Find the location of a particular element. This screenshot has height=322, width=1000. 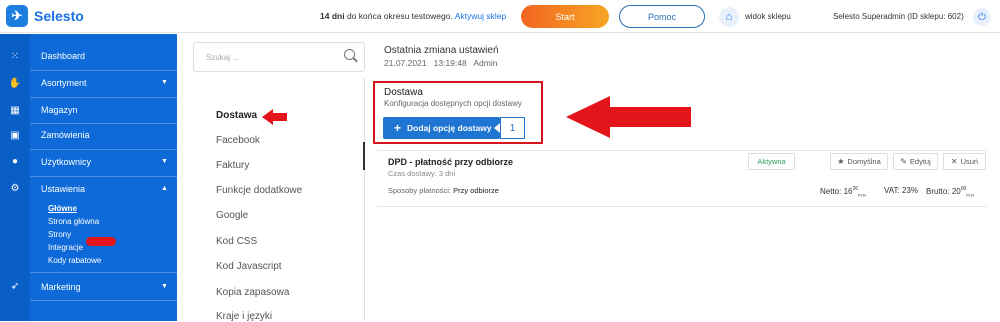

delete-button: ✕ Usuń is located at coordinates (964, 161).